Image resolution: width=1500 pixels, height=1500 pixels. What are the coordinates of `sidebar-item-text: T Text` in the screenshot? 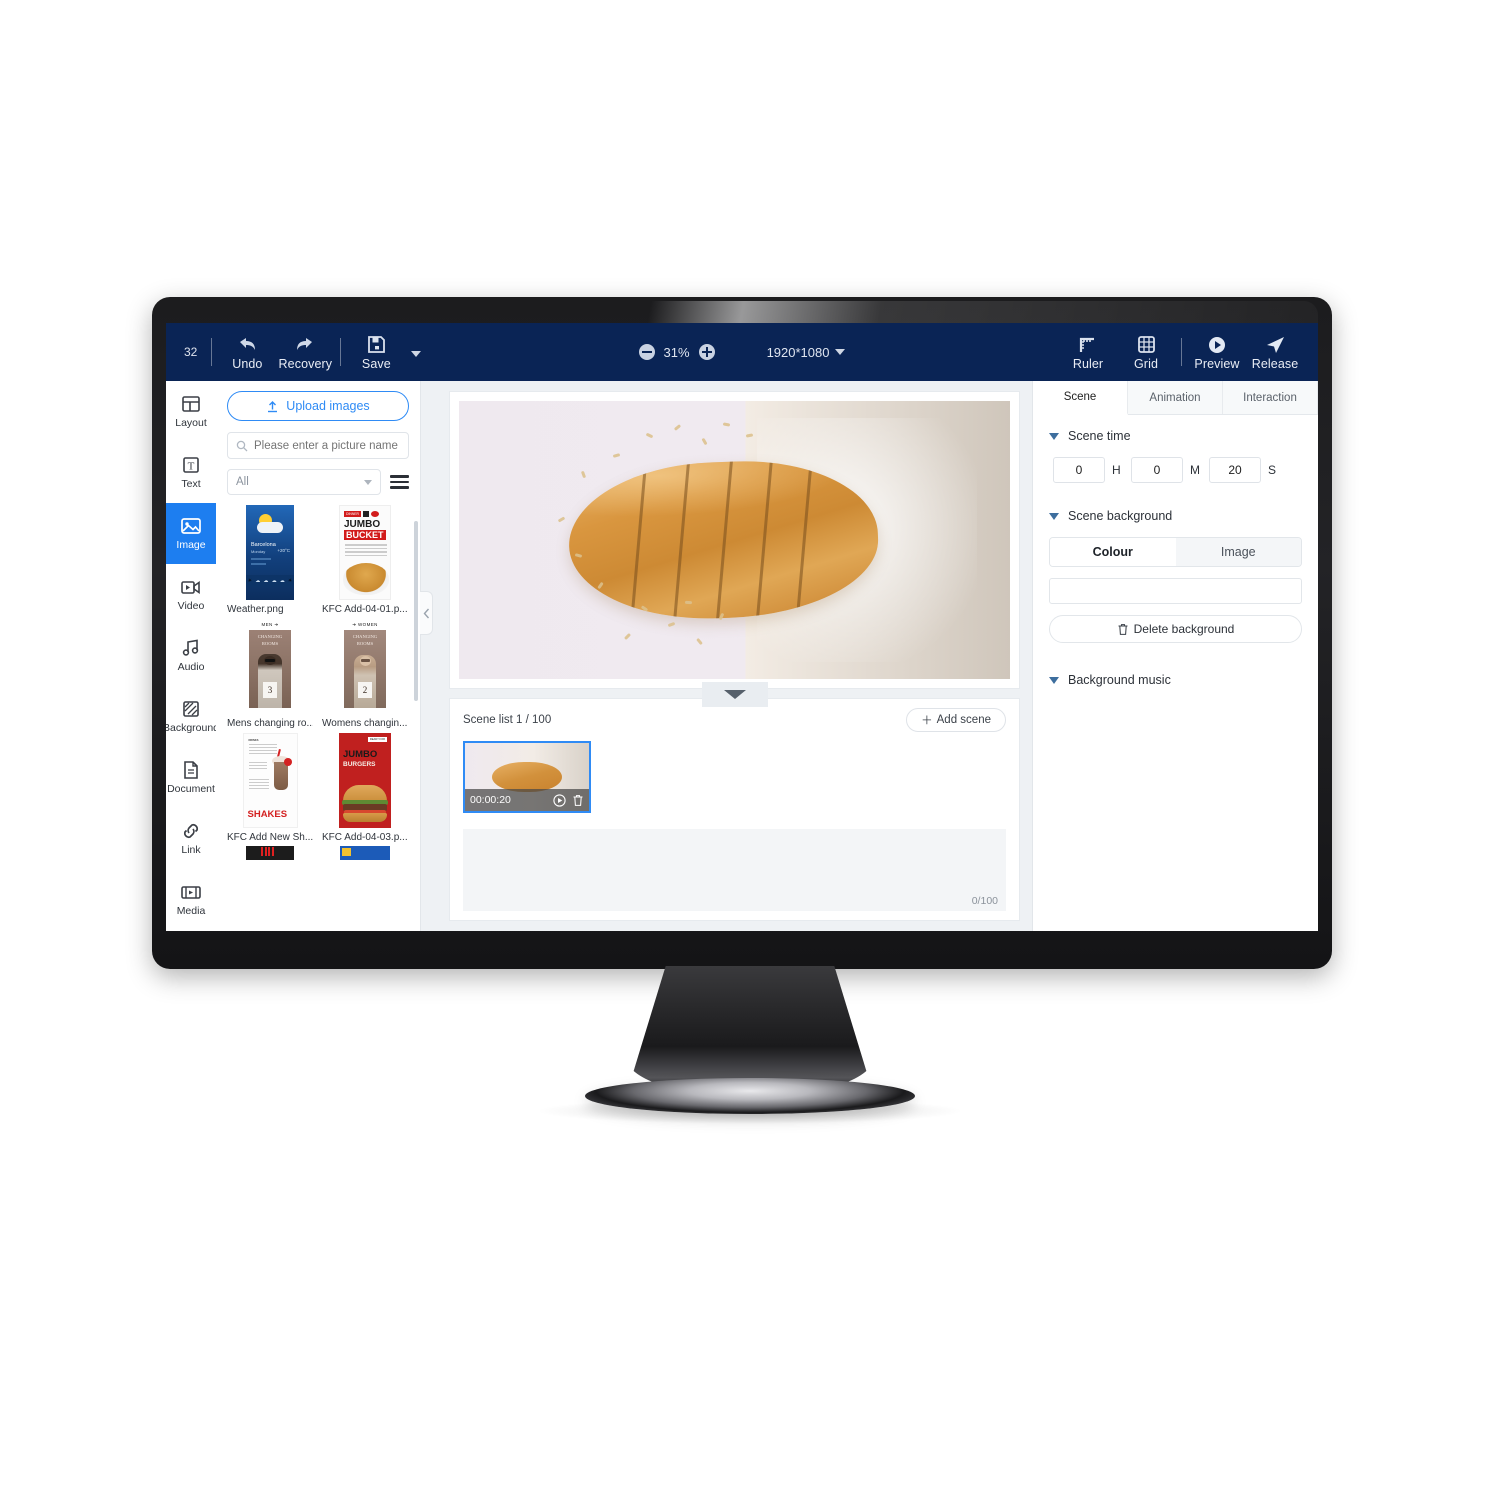 It's located at (191, 472).